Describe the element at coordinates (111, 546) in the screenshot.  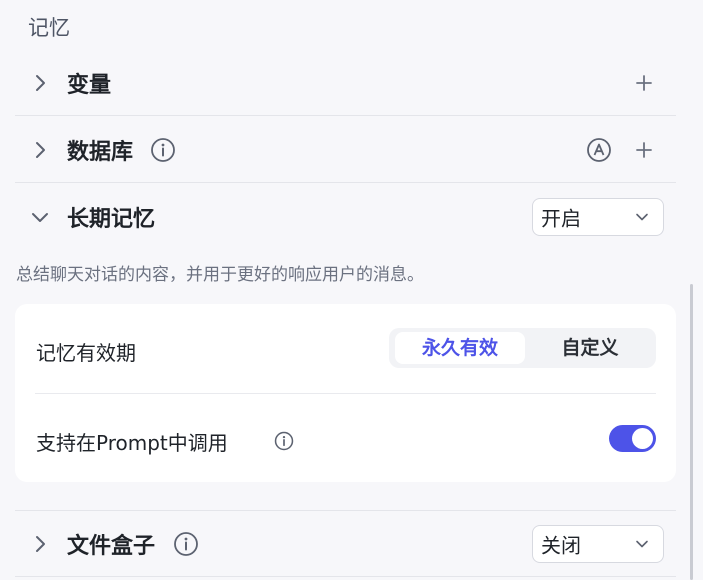
I see `row-label-file-box: 文件盒子` at that location.